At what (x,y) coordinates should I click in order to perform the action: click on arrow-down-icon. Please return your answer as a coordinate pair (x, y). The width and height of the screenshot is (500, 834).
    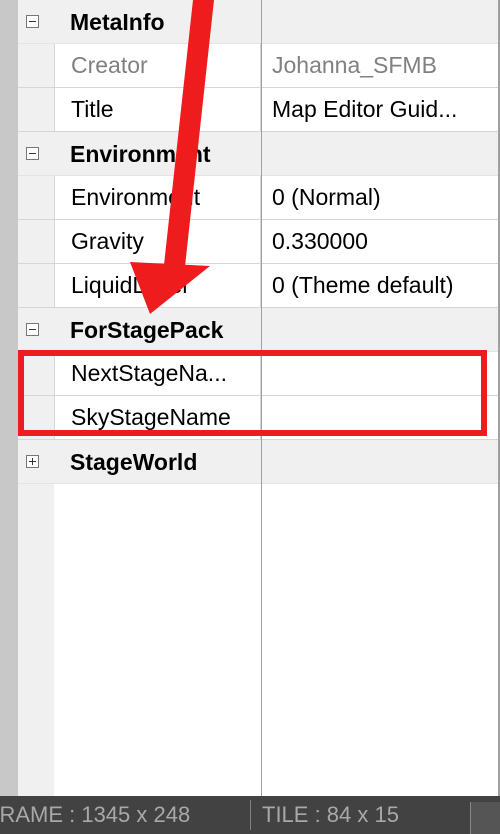
    Looking at the image, I should click on (172, 157).